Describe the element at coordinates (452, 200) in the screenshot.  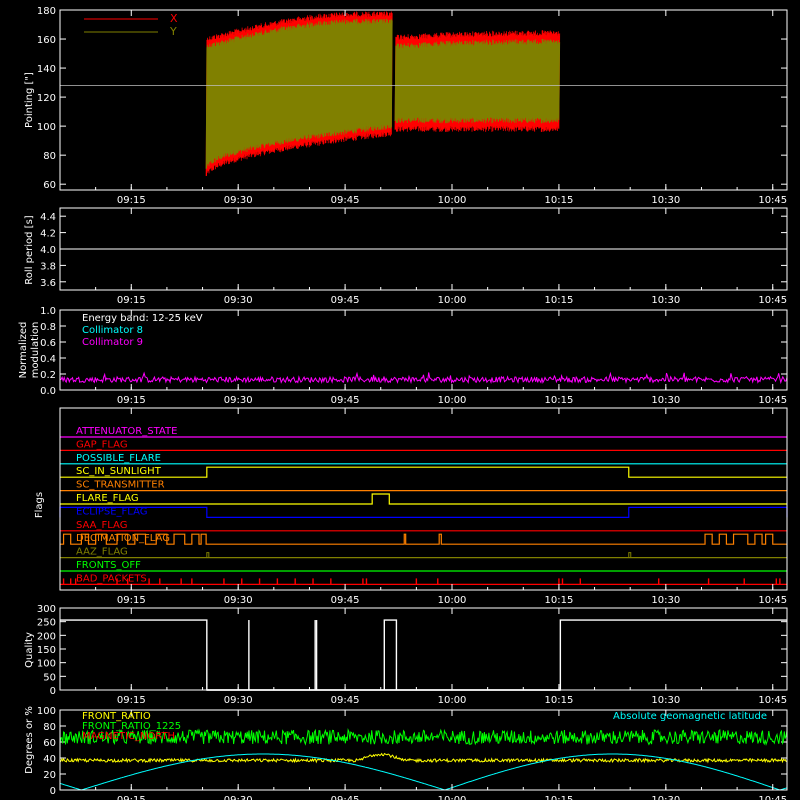
I see `pointing-xtick-label: 10:00` at that location.